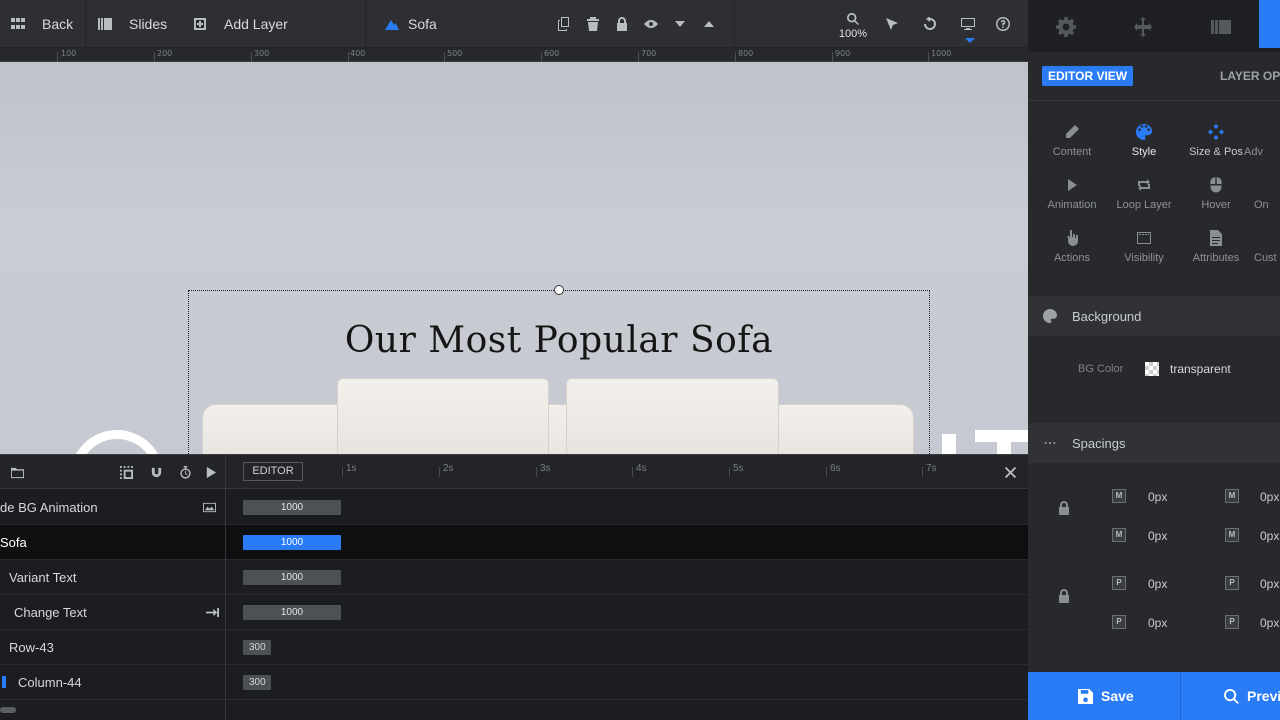  What do you see at coordinates (1144, 238) in the screenshot?
I see `visibility-icon` at bounding box center [1144, 238].